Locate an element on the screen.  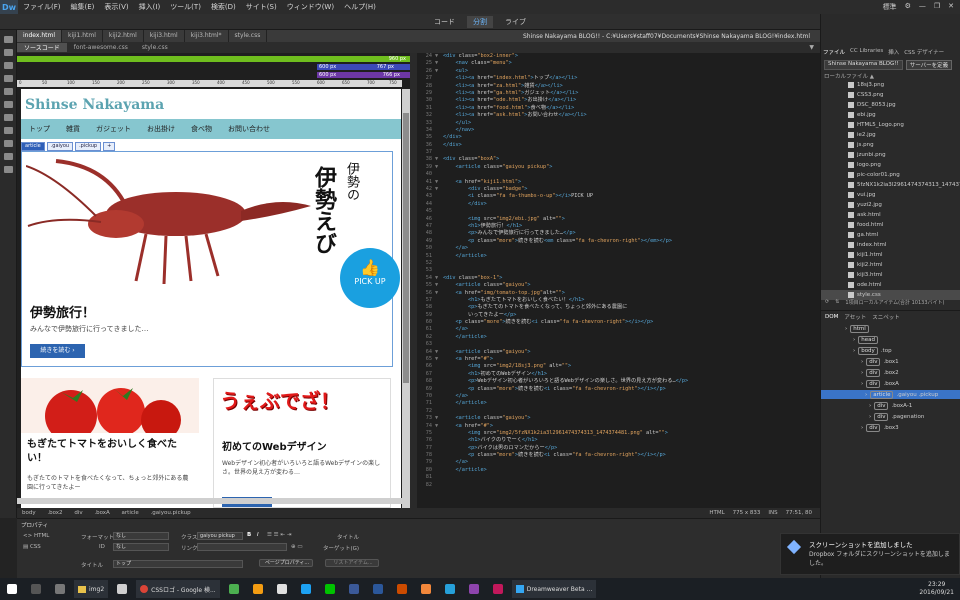
tab-index-html: index.html is located at coordinates (39, 36).